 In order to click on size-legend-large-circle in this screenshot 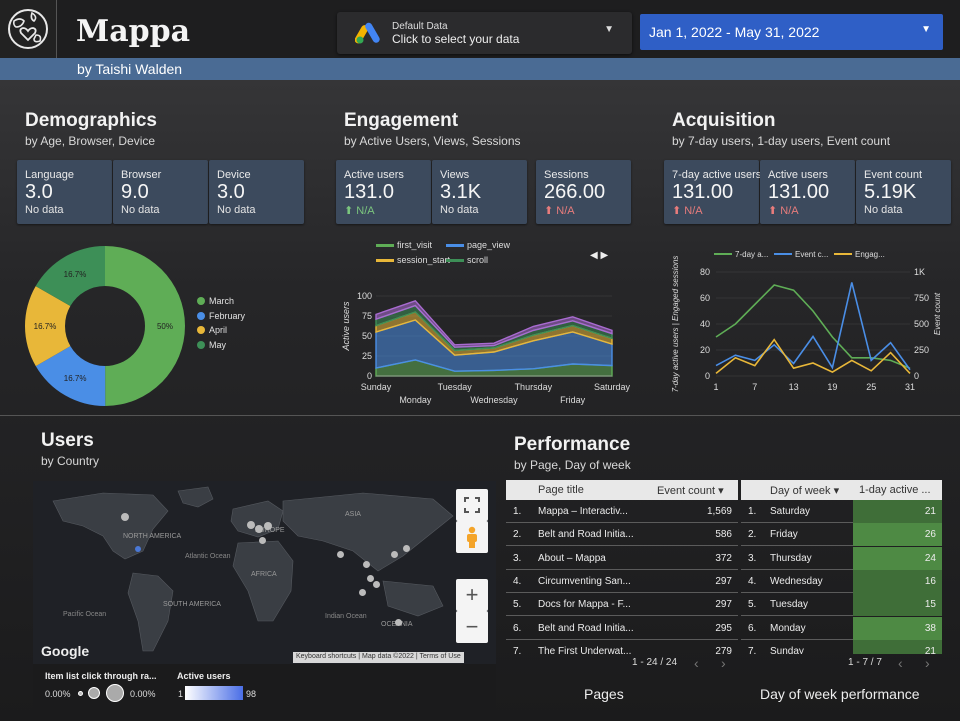, I will do `click(115, 693)`.